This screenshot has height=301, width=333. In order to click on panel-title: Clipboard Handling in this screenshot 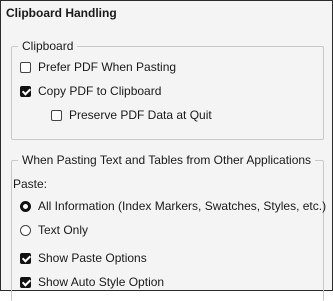, I will do `click(61, 13)`.